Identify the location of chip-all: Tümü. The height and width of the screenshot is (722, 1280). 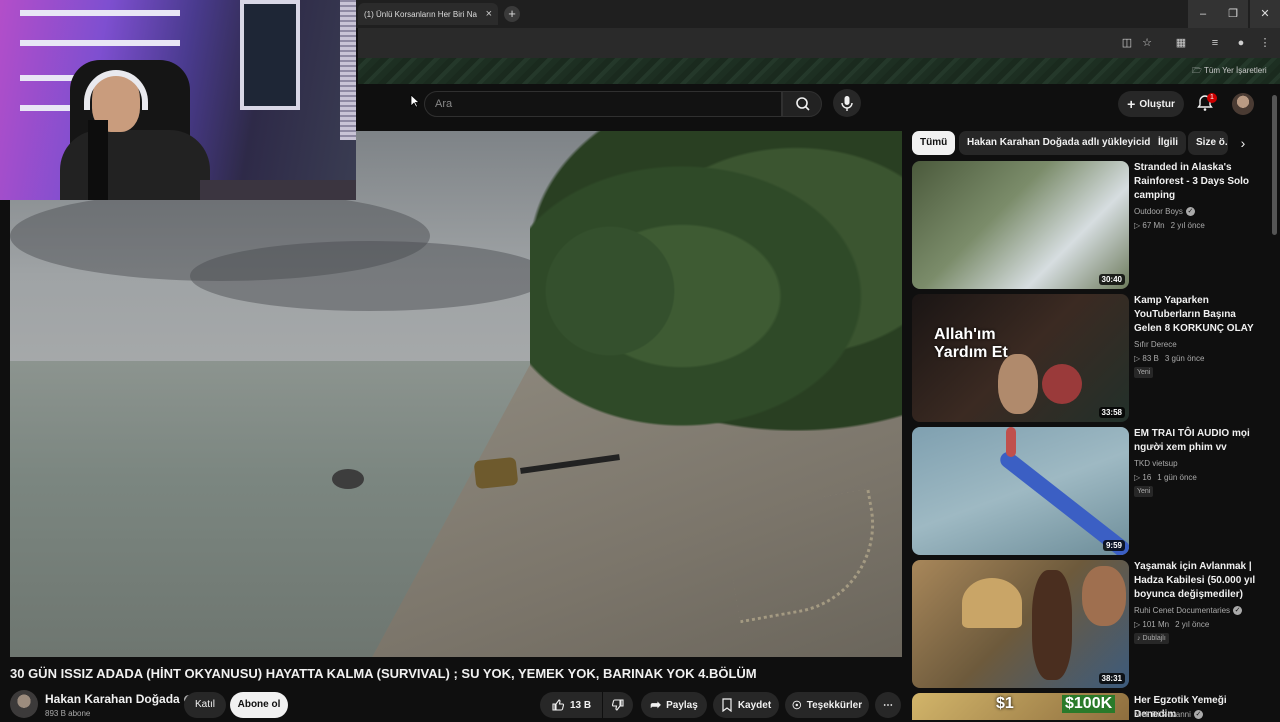
(934, 143).